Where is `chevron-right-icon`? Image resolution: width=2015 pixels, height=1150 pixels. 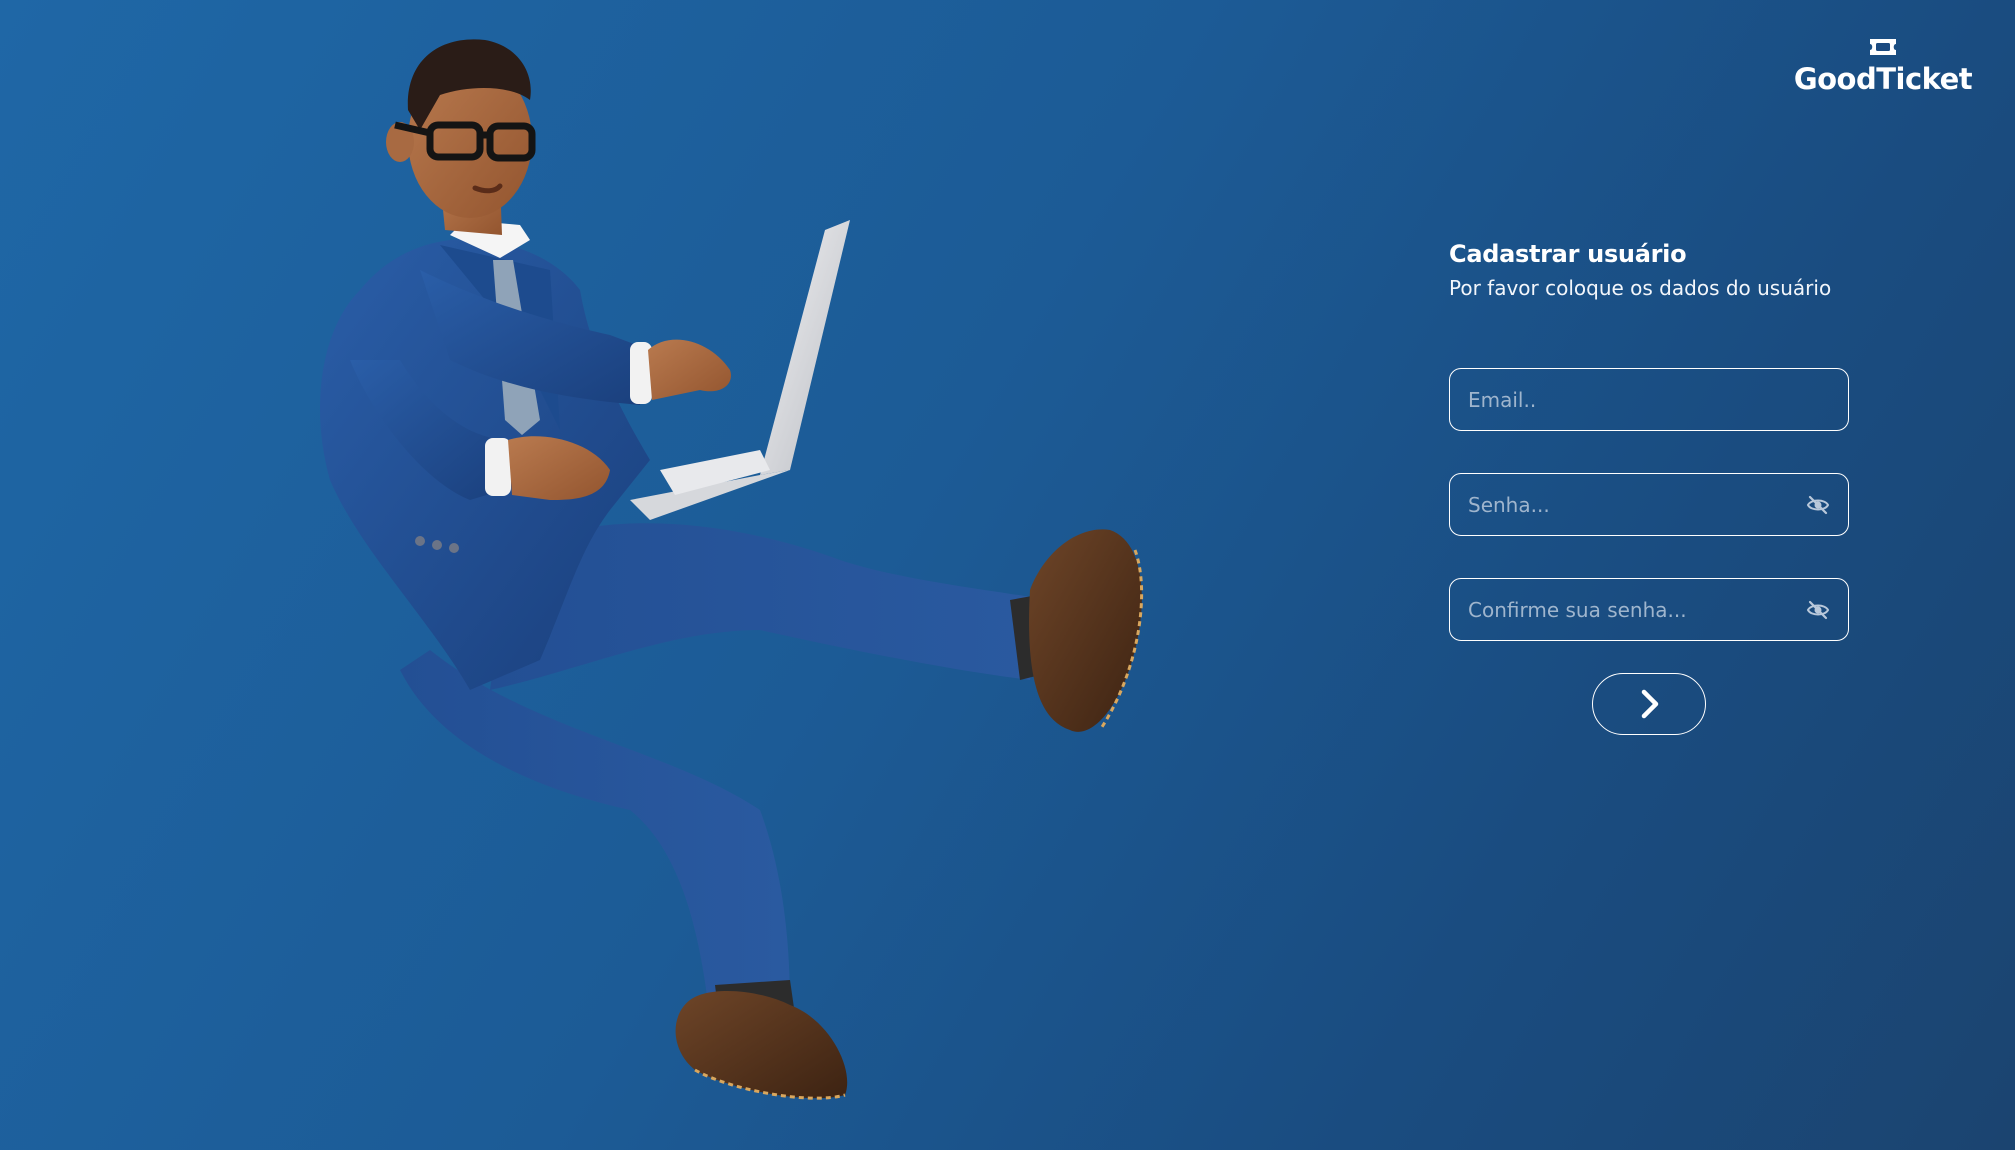 chevron-right-icon is located at coordinates (1650, 704).